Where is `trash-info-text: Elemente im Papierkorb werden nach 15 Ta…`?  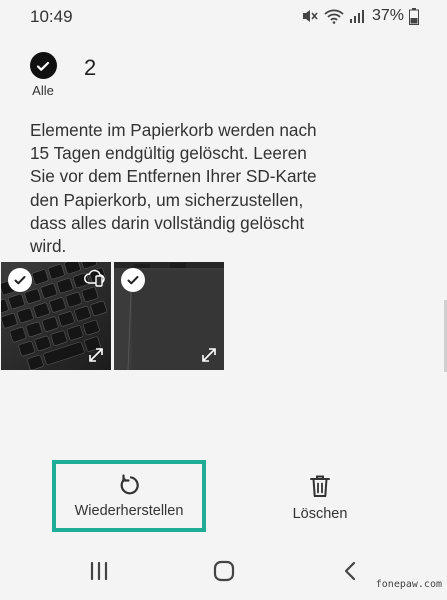
trash-info-text: Elemente im Papierkorb werden nach 15 Ta… is located at coordinates (173, 188).